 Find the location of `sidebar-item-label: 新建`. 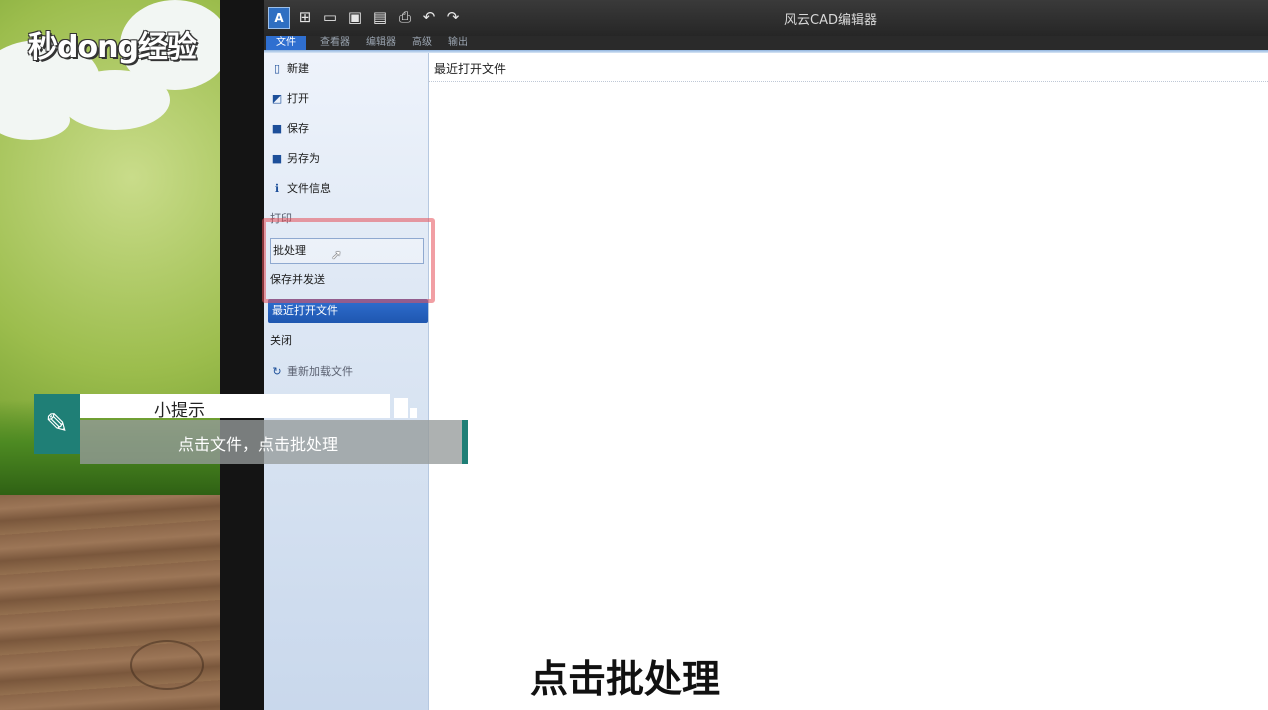

sidebar-item-label: 新建 is located at coordinates (298, 68).